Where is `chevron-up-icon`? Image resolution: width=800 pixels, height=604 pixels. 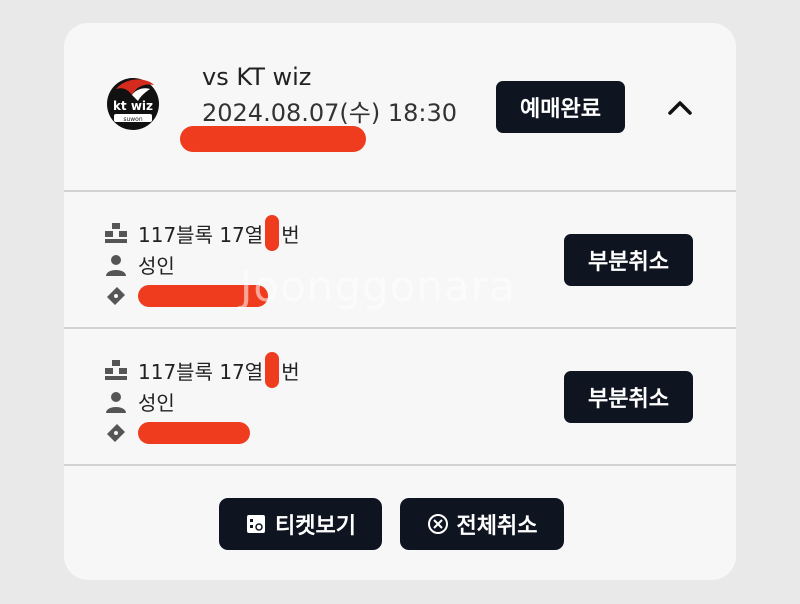 chevron-up-icon is located at coordinates (680, 107).